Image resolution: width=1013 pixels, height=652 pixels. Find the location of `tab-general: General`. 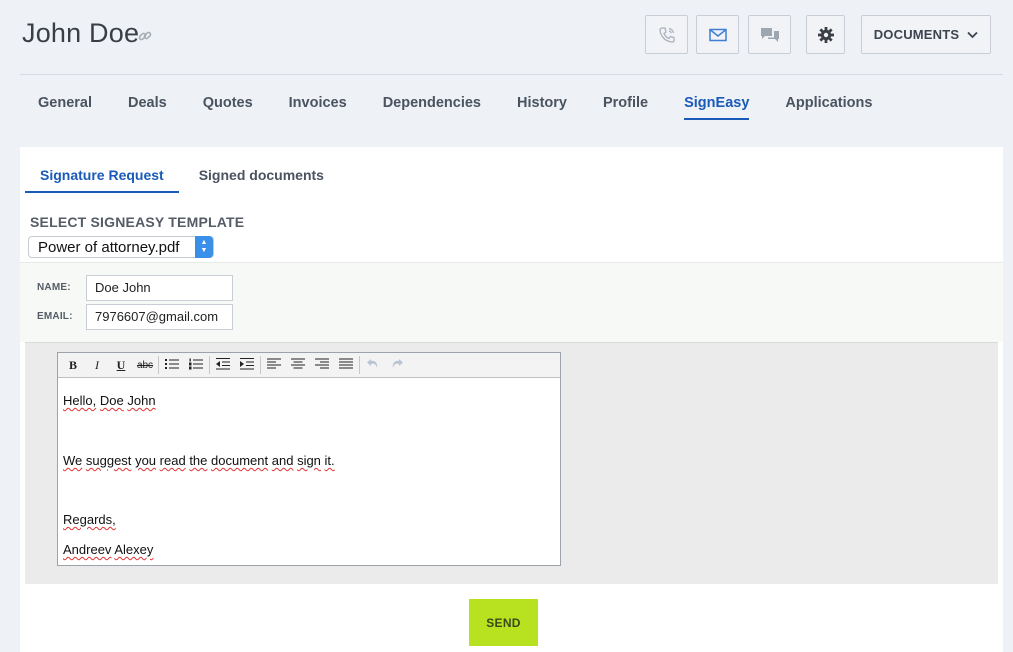

tab-general: General is located at coordinates (65, 103).